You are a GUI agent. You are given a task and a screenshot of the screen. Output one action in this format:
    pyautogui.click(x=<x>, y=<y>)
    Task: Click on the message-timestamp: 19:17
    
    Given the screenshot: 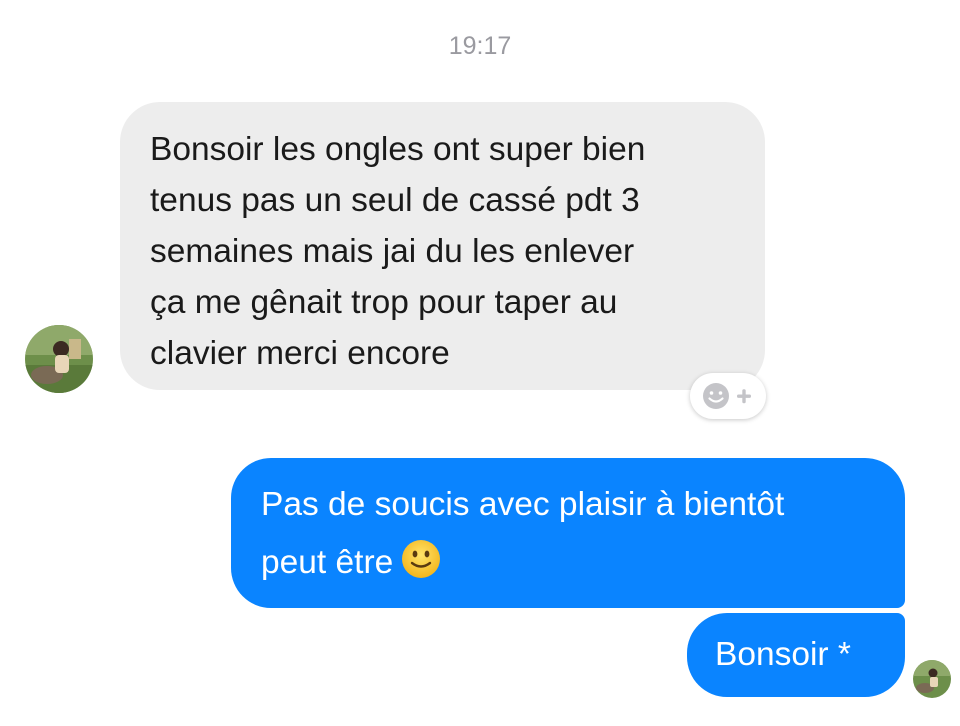 What is the action you would take?
    pyautogui.click(x=480, y=46)
    